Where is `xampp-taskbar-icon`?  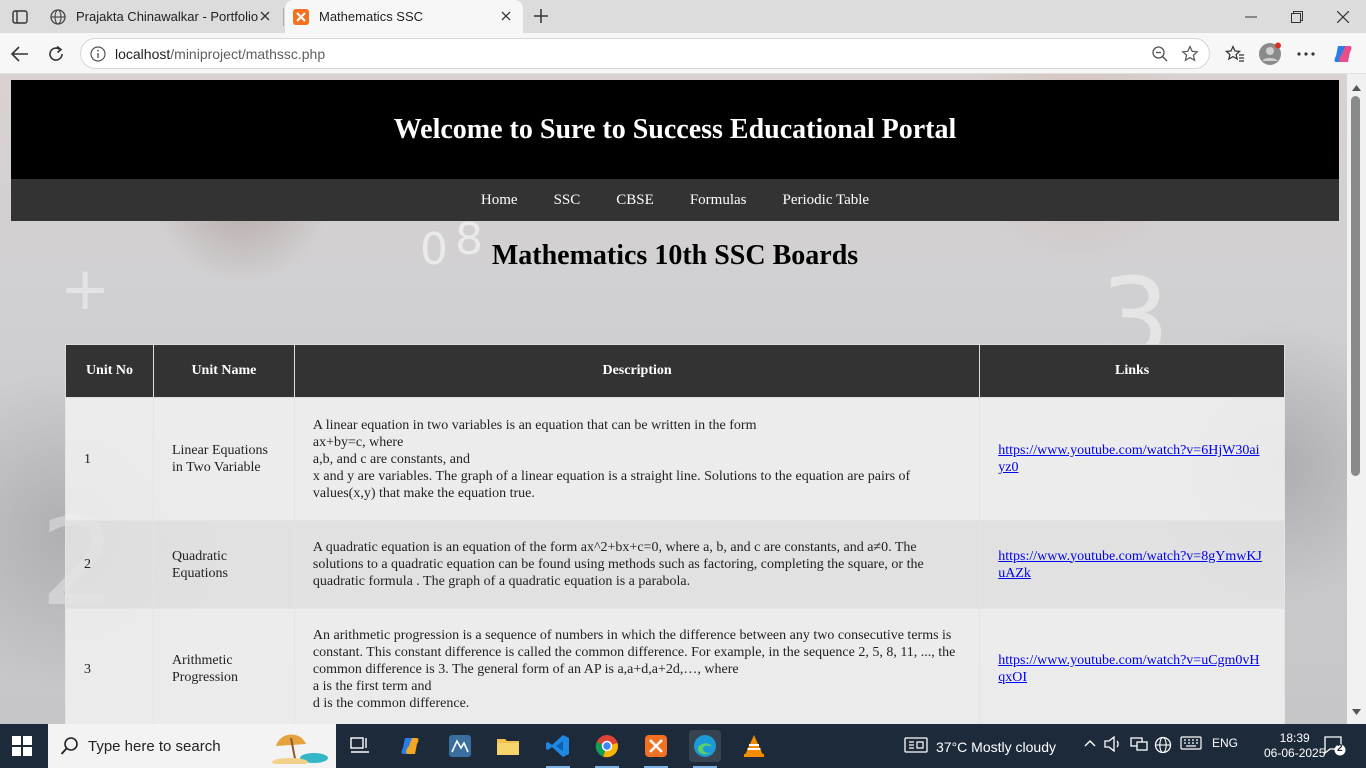 xampp-taskbar-icon is located at coordinates (656, 749).